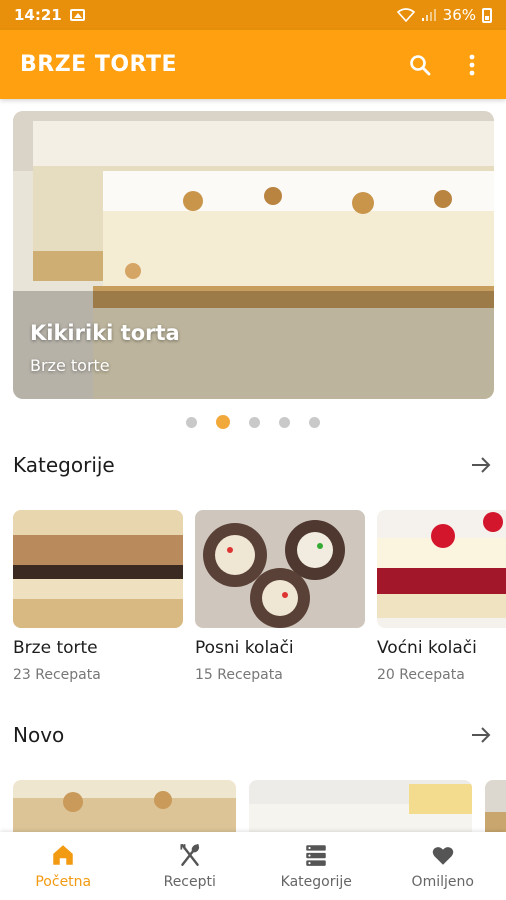  I want to click on categories-title: Kategorije, so click(64, 465).